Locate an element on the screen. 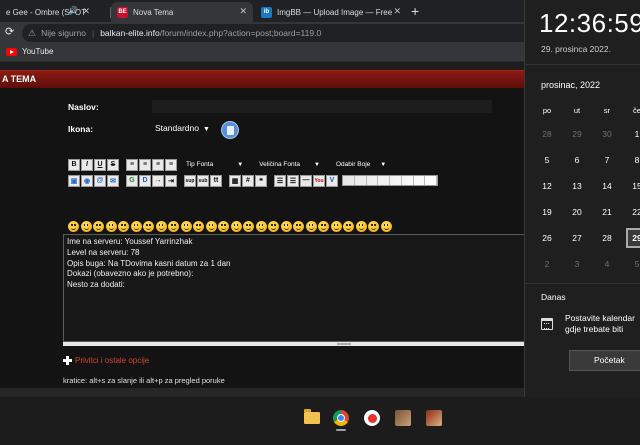  bookmark-youtube: YouTube is located at coordinates (29, 51).